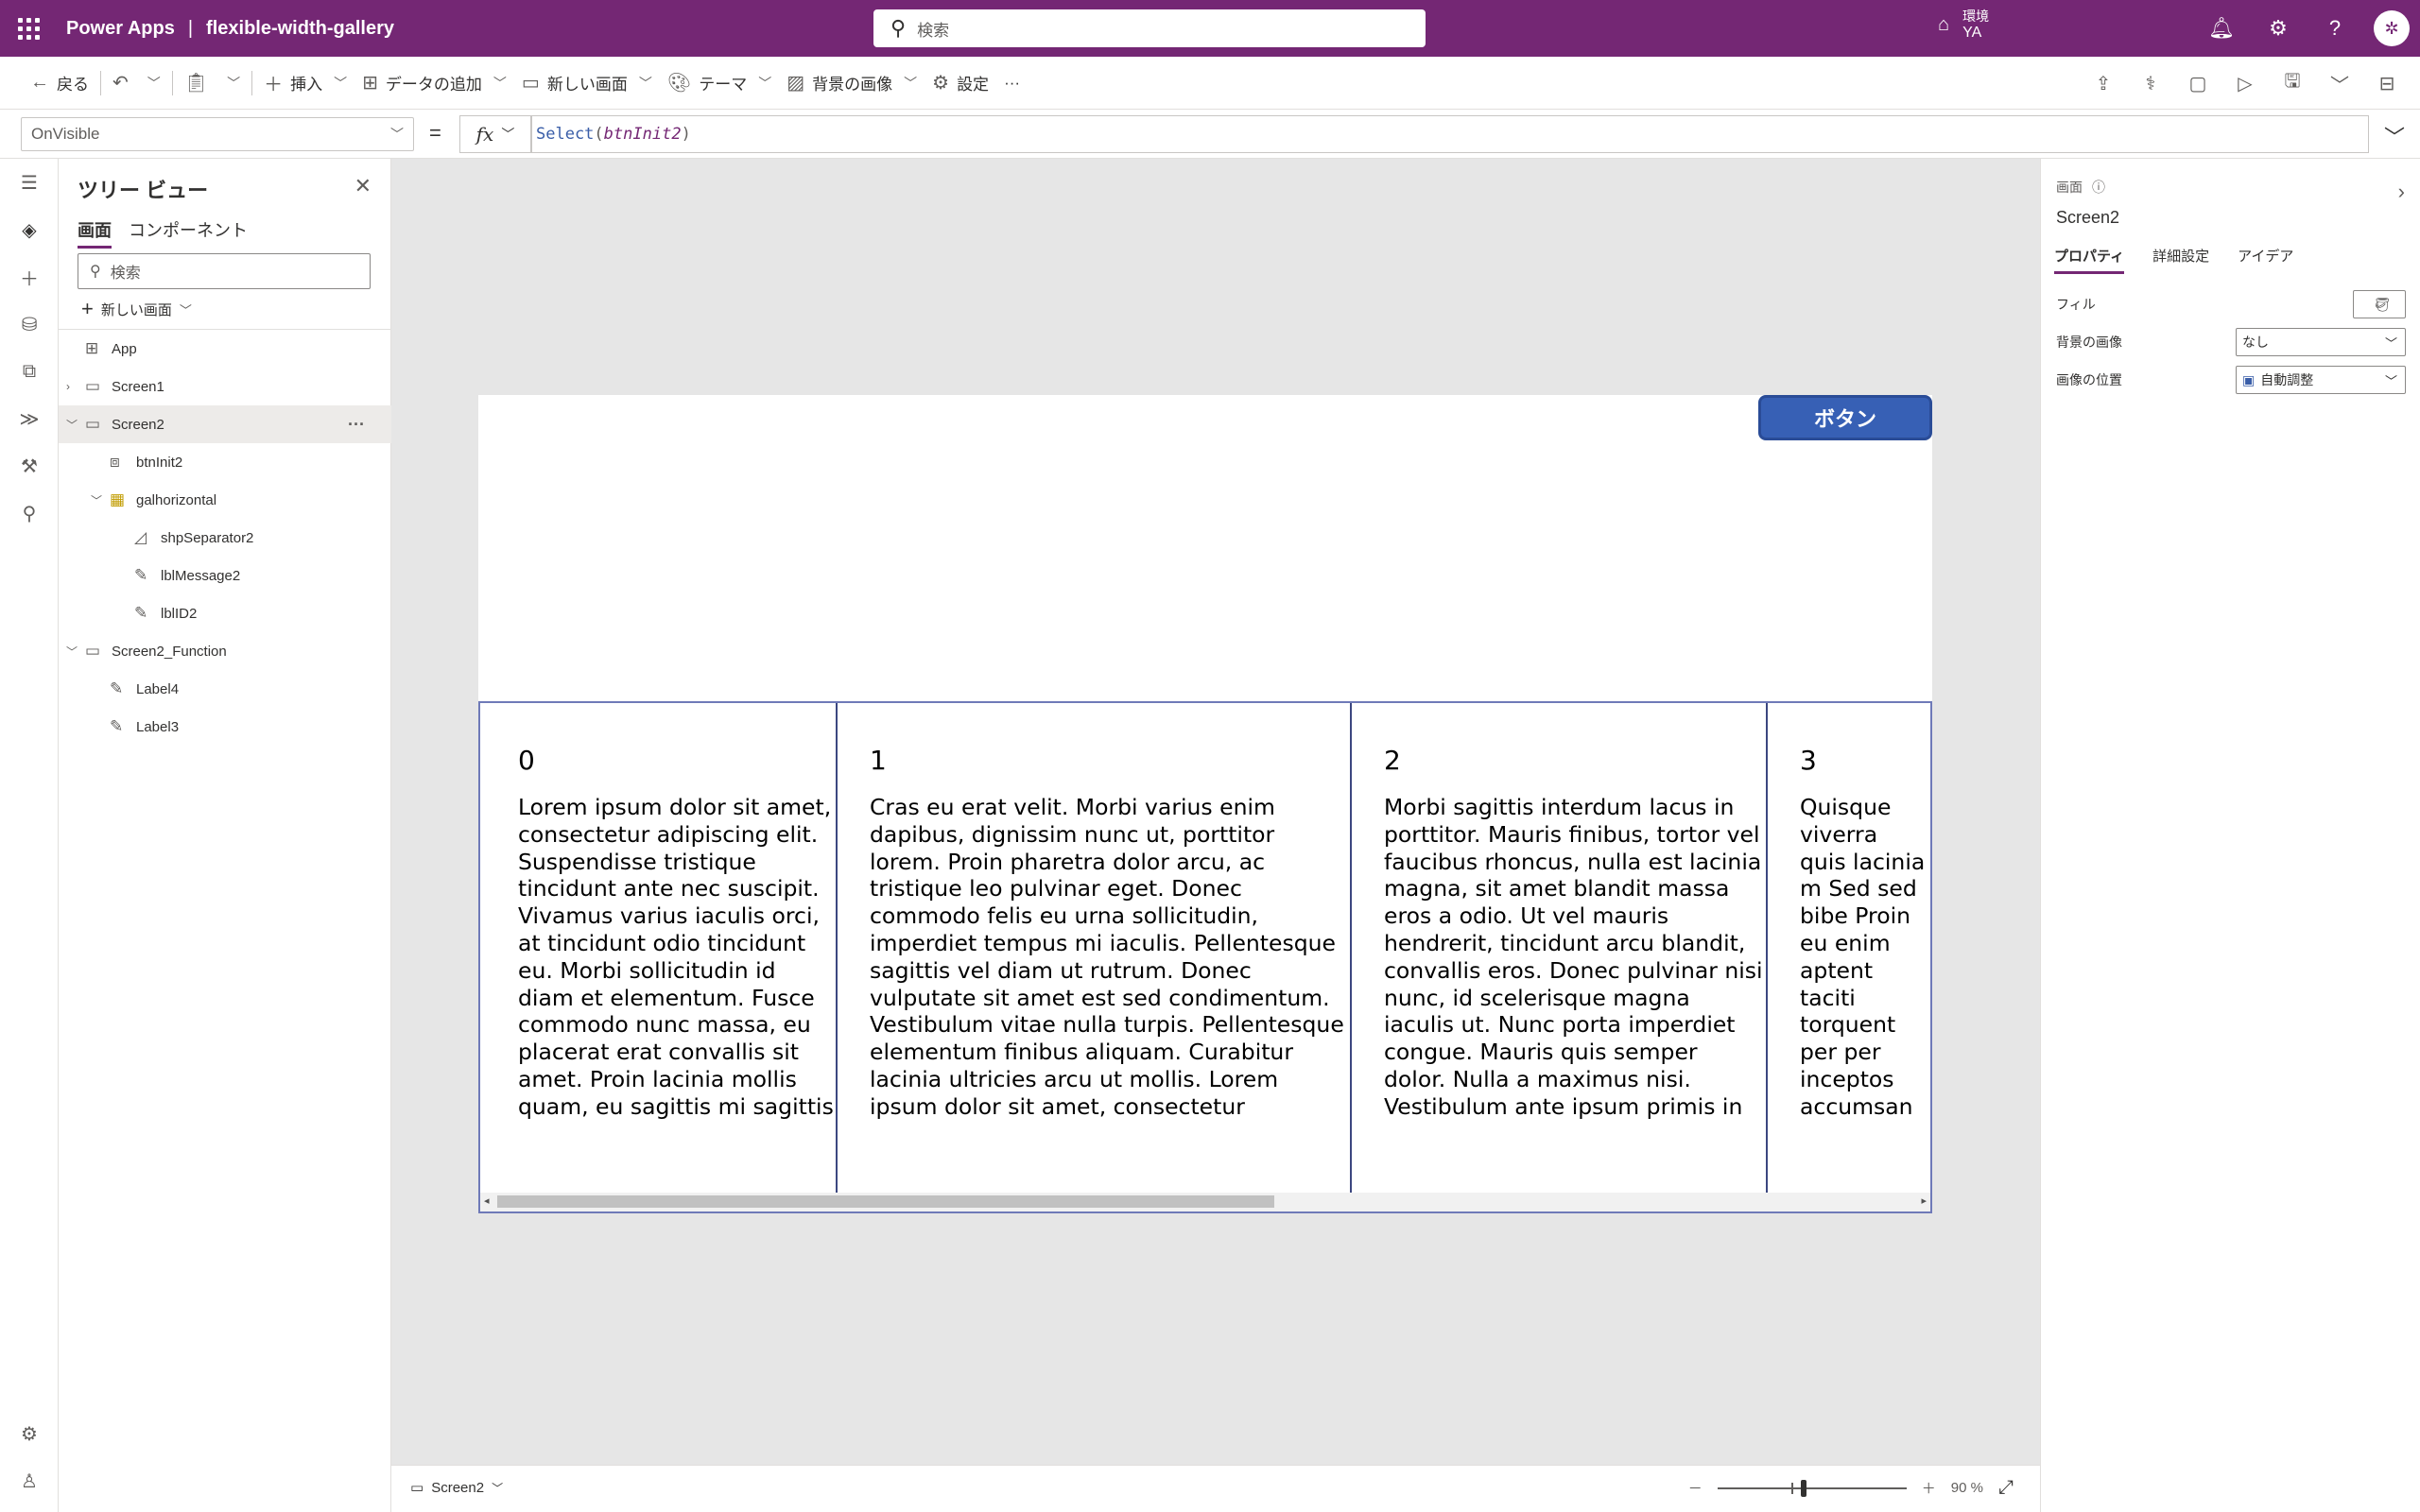 The height and width of the screenshot is (1512, 2420). What do you see at coordinates (2180, 260) in the screenshot?
I see `tab-advanced: 詳細設定` at bounding box center [2180, 260].